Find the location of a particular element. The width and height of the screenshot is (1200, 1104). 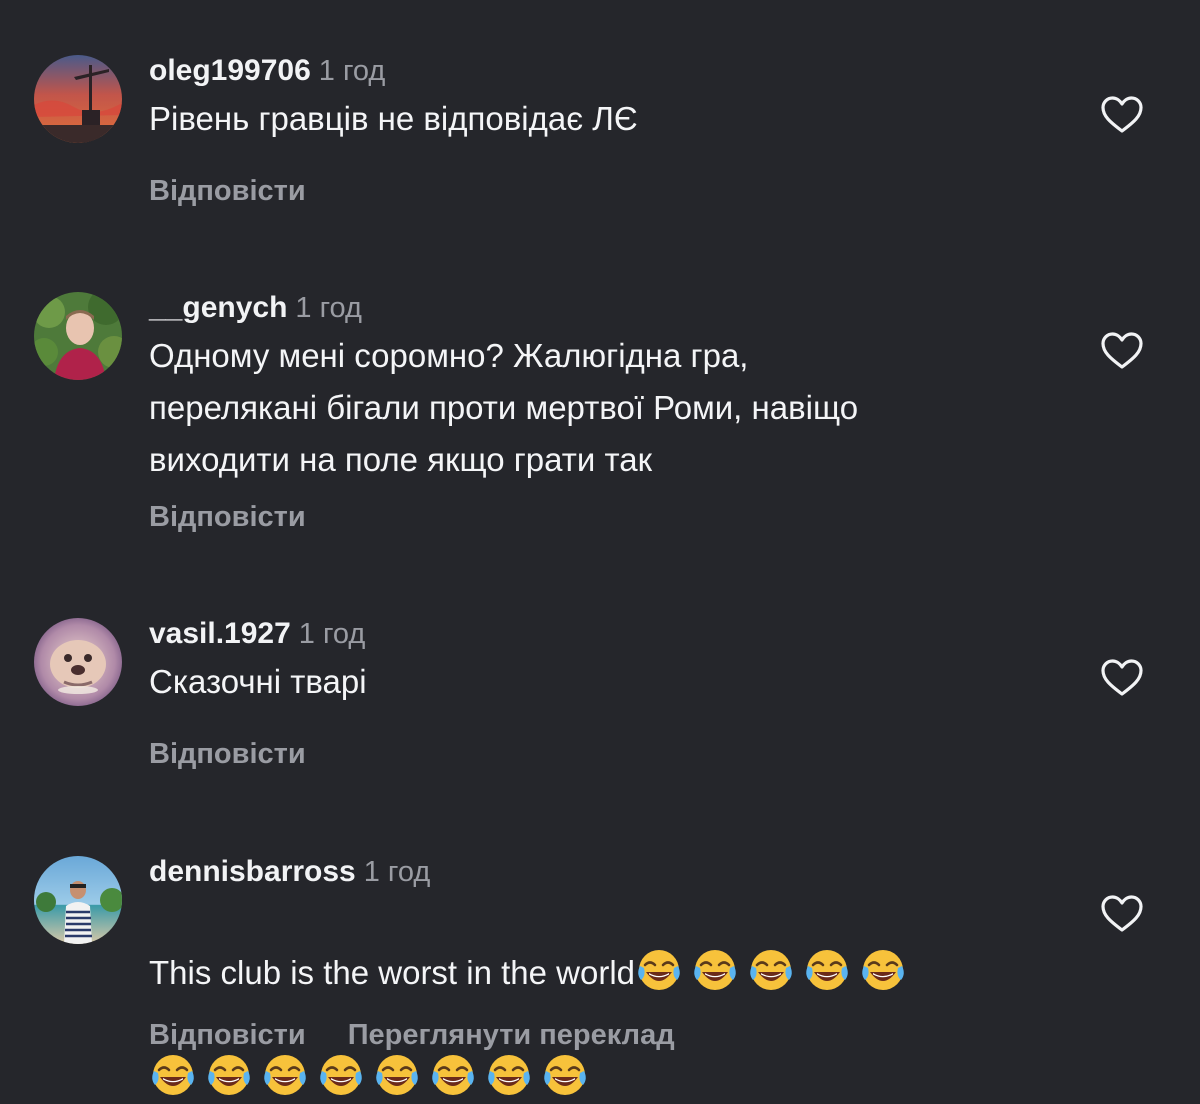

see-translation-button: Переглянути переклад is located at coordinates (511, 1035).